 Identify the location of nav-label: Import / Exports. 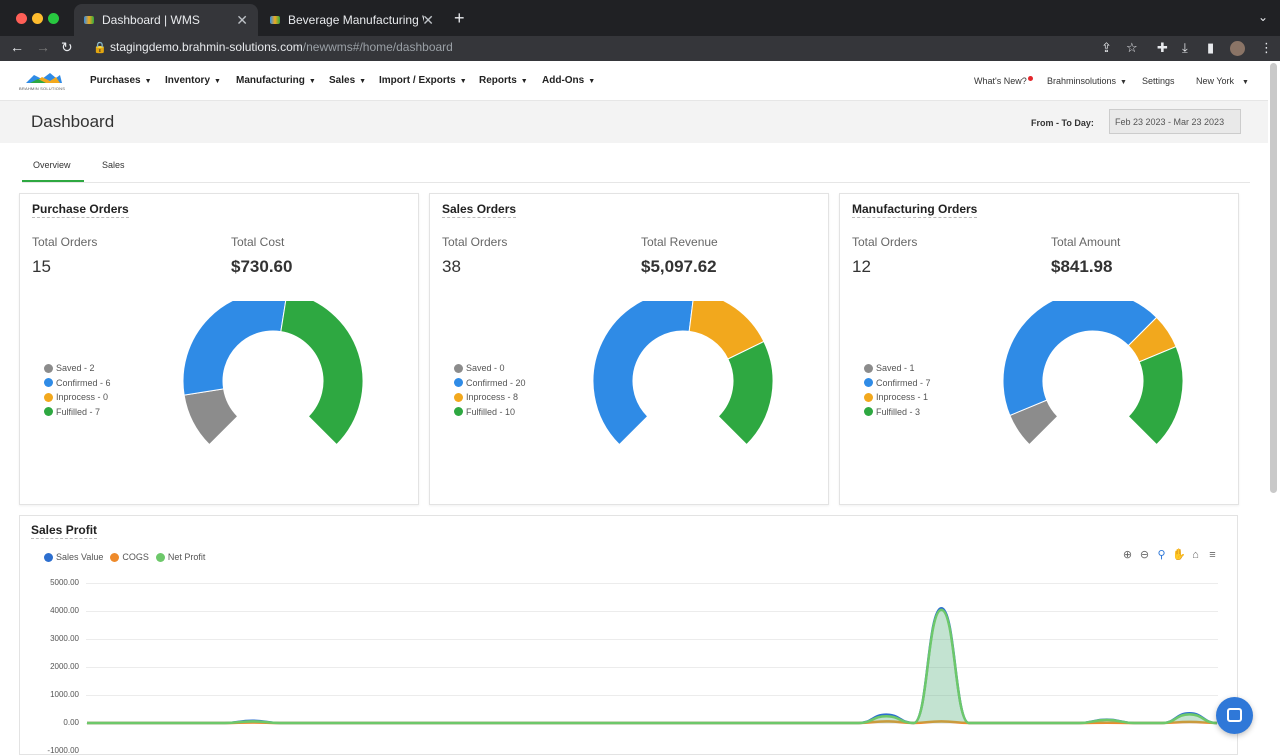
(417, 80).